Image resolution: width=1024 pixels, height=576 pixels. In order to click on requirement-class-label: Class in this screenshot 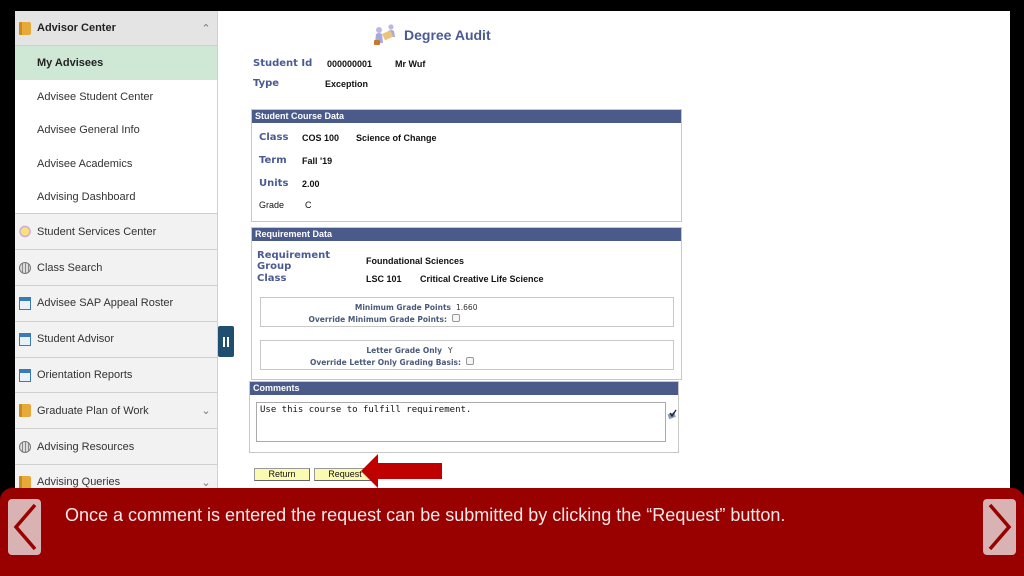, I will do `click(272, 278)`.